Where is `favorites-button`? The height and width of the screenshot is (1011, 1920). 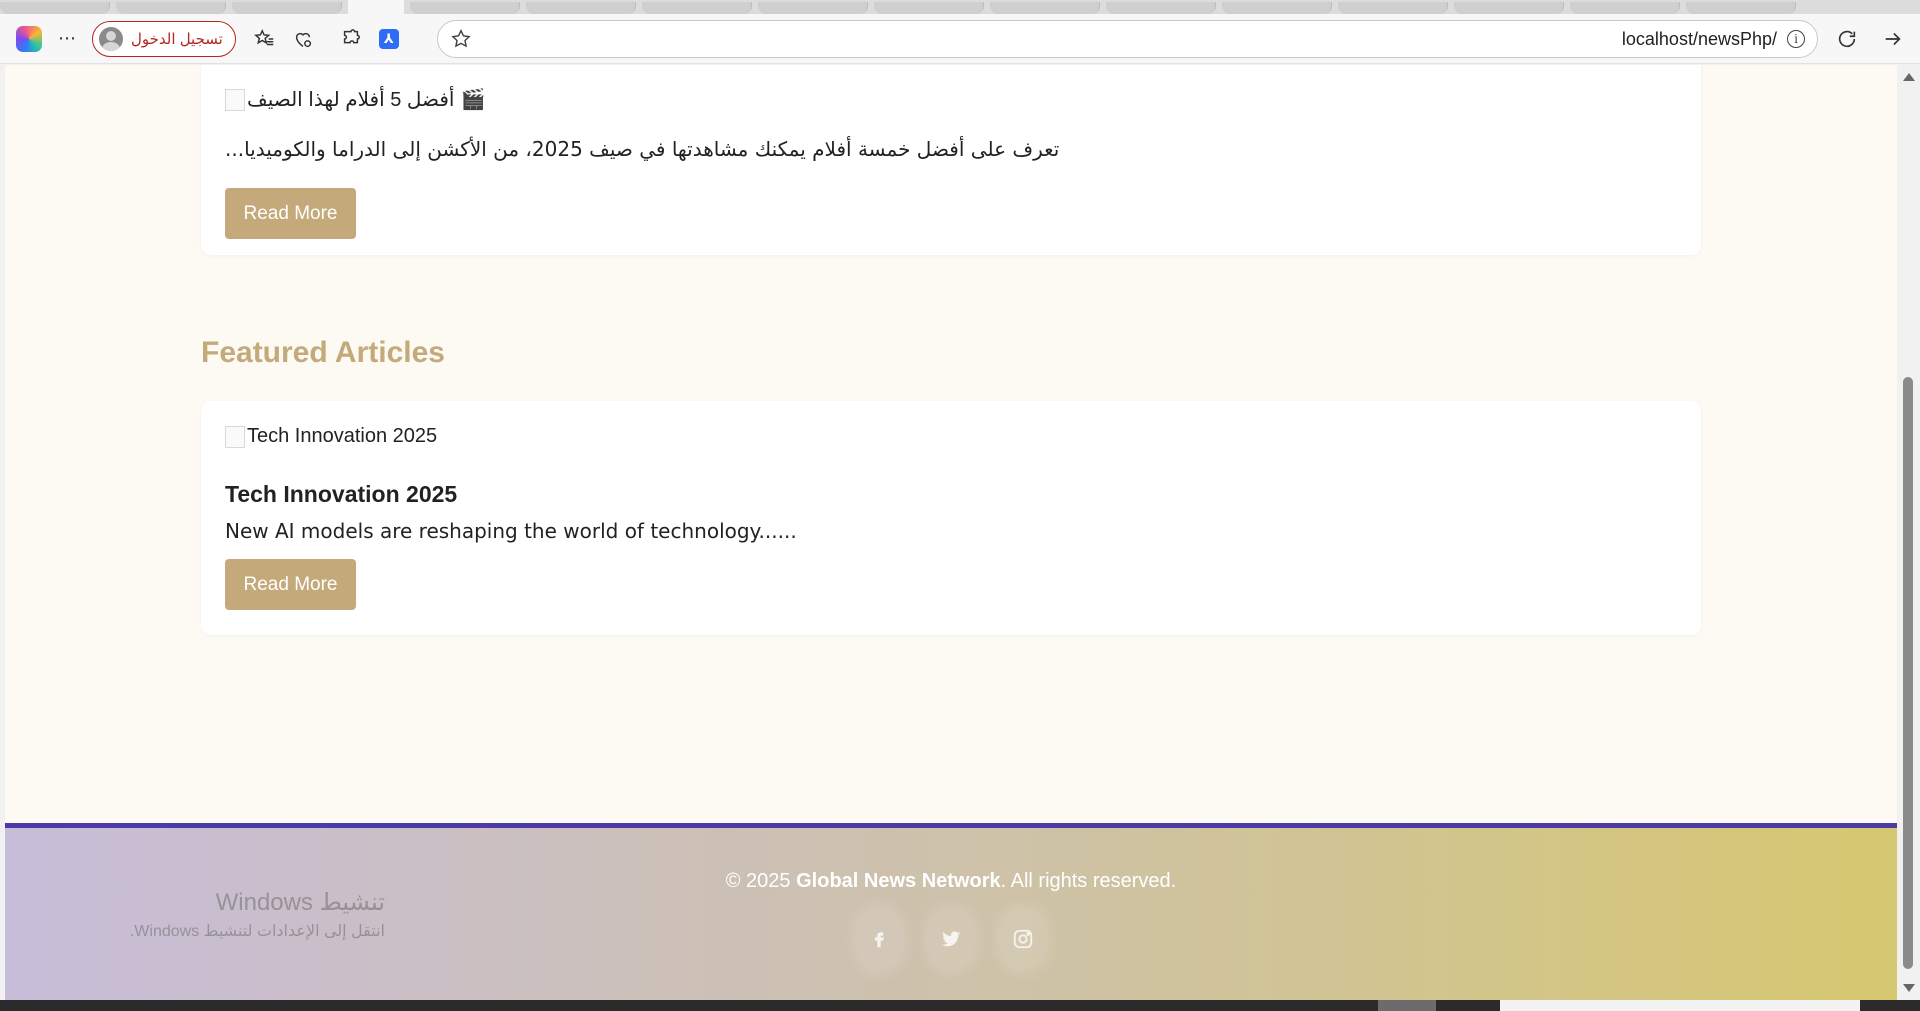 favorites-button is located at coordinates (265, 39).